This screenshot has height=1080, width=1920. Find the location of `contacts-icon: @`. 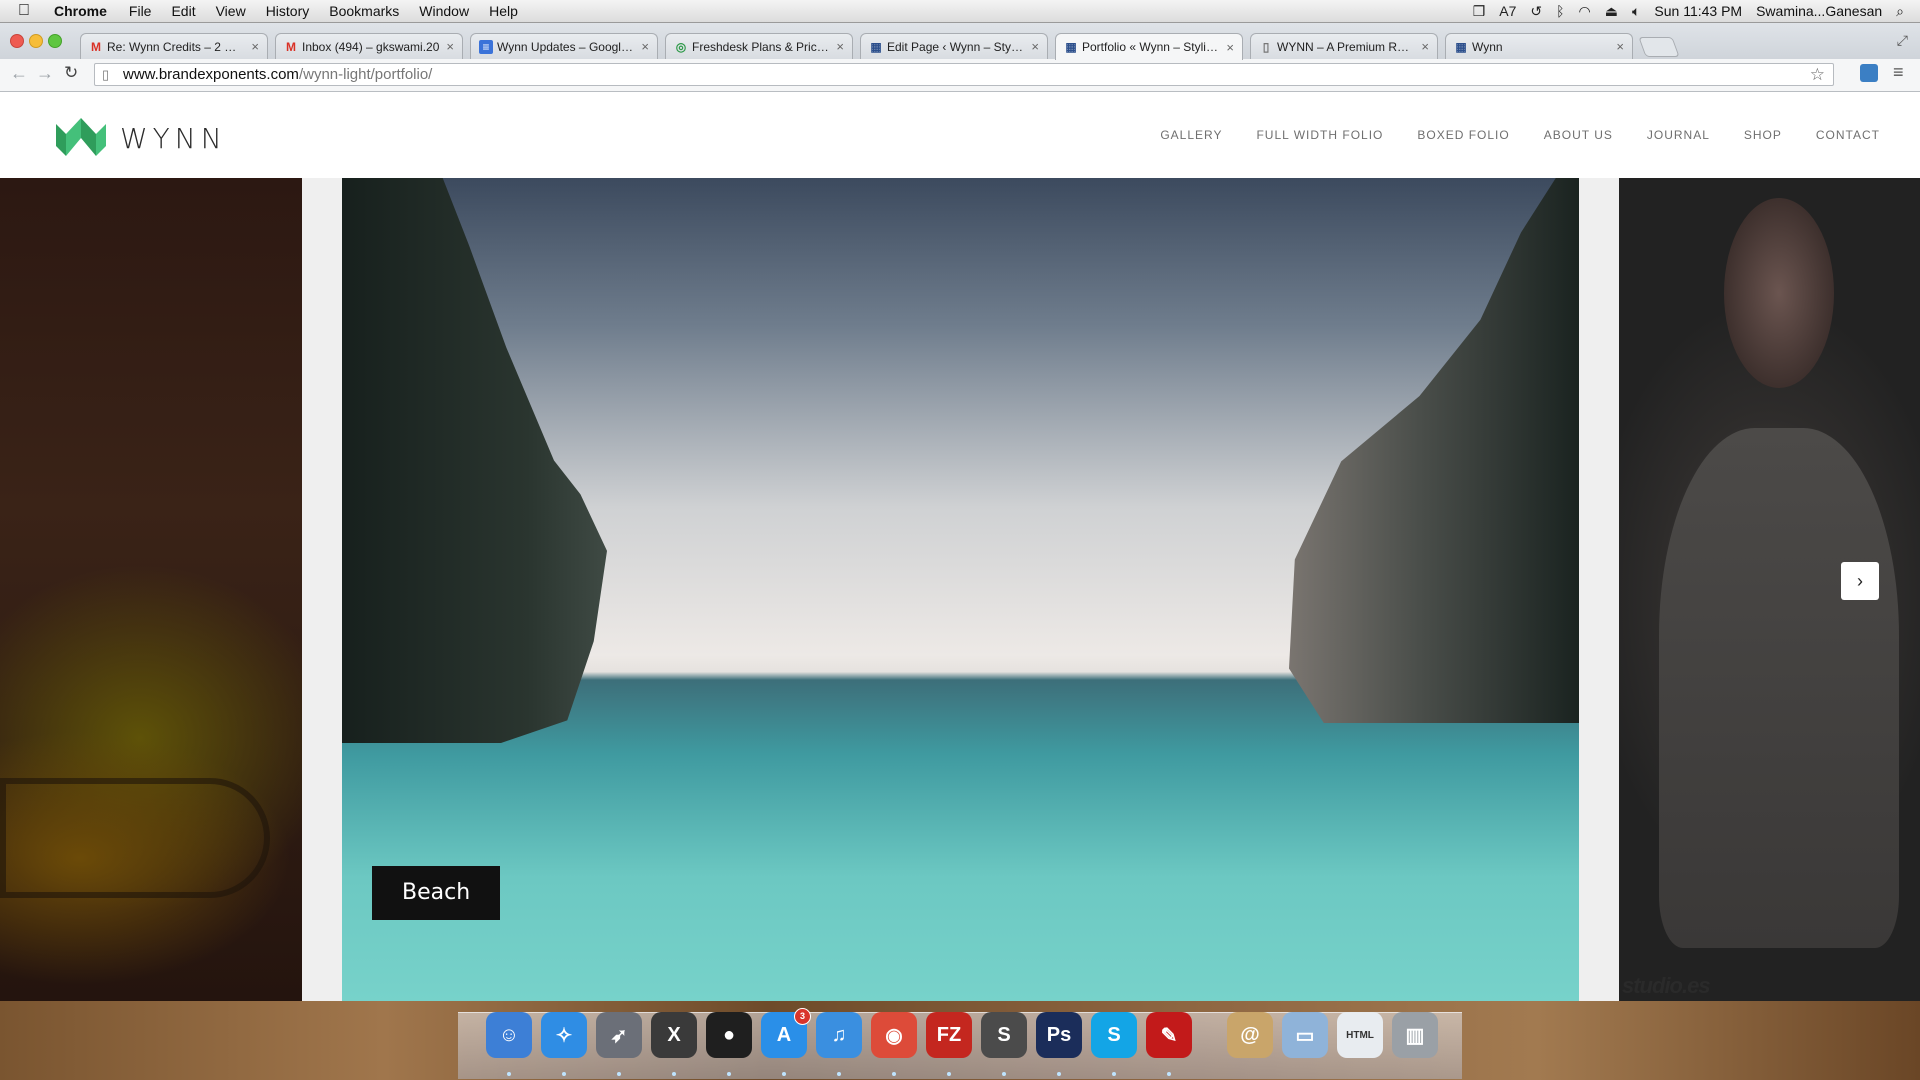

contacts-icon: @ is located at coordinates (1250, 1035).